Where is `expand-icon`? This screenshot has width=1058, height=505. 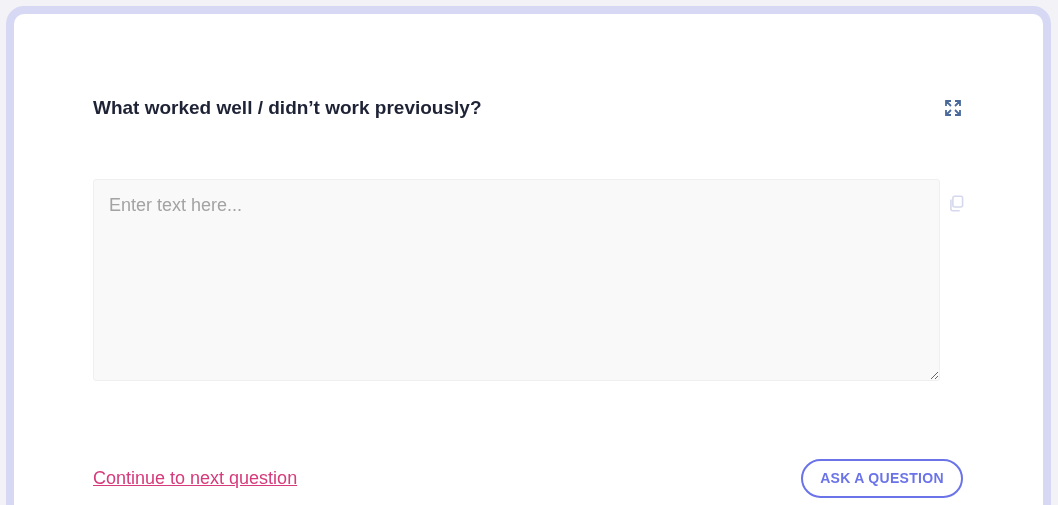
expand-icon is located at coordinates (953, 108).